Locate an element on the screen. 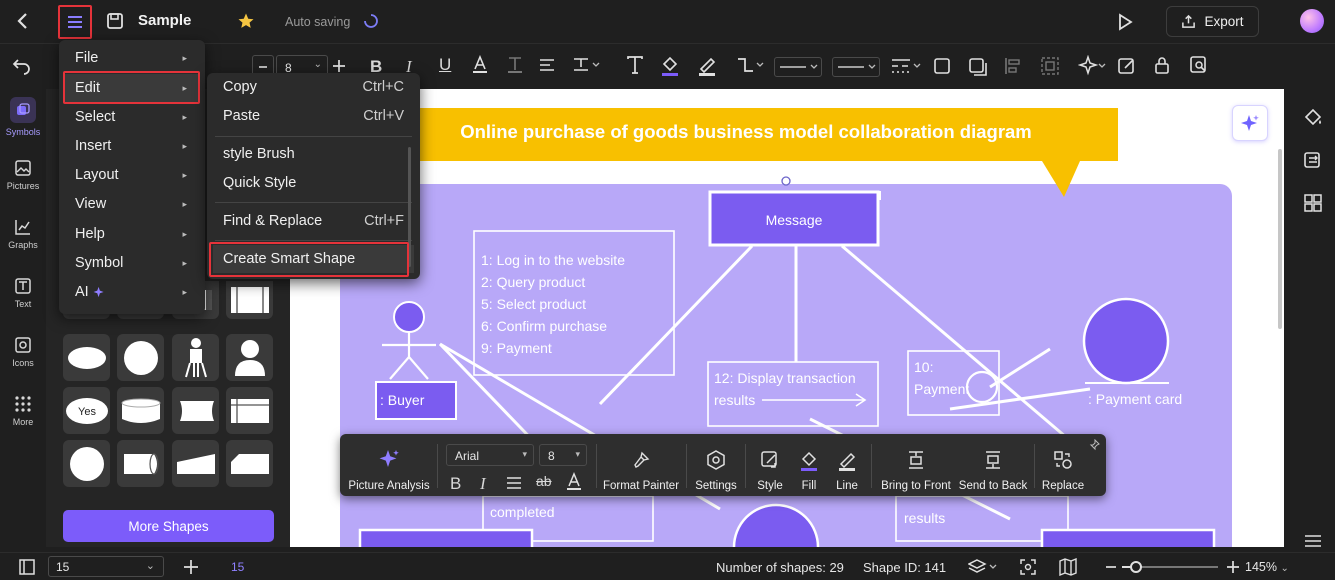 The width and height of the screenshot is (1335, 580). line-pattern-icon is located at coordinates (906, 66).